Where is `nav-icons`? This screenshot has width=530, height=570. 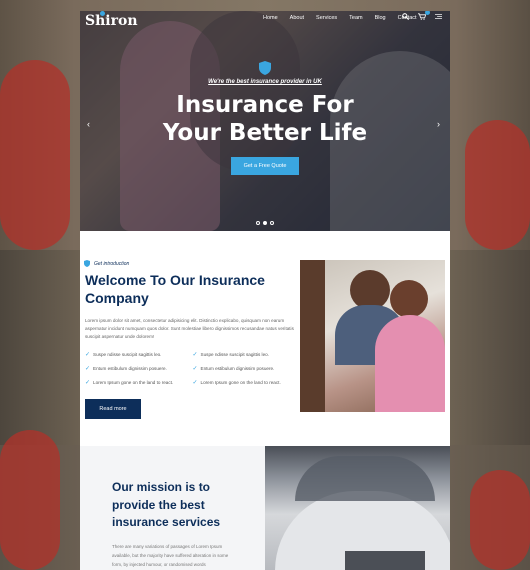
nav-icons is located at coordinates (422, 16).